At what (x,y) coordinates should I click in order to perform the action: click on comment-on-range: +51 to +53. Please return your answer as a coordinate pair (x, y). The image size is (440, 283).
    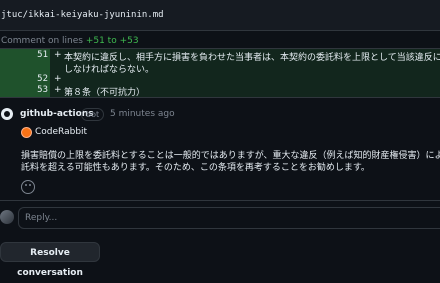
    Looking at the image, I should click on (112, 41).